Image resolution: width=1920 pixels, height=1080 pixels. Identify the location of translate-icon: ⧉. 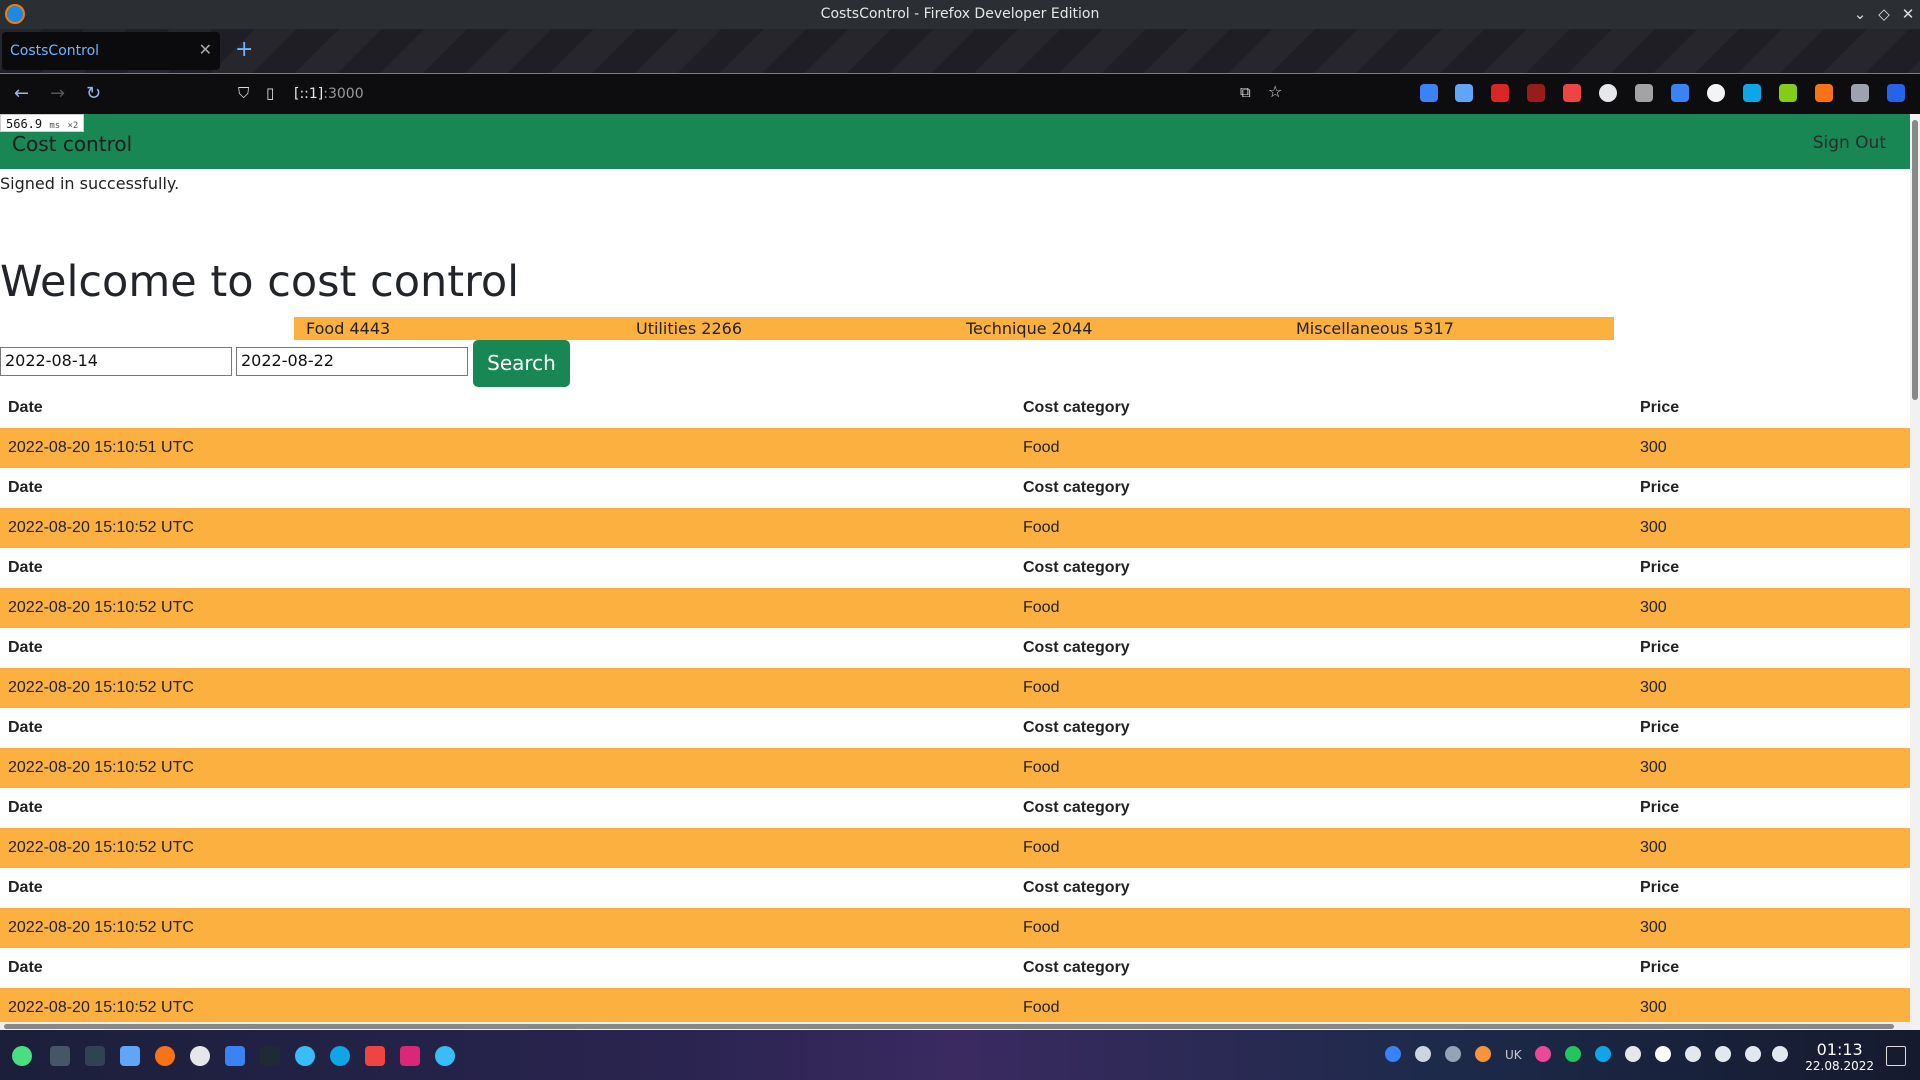
(1245, 92).